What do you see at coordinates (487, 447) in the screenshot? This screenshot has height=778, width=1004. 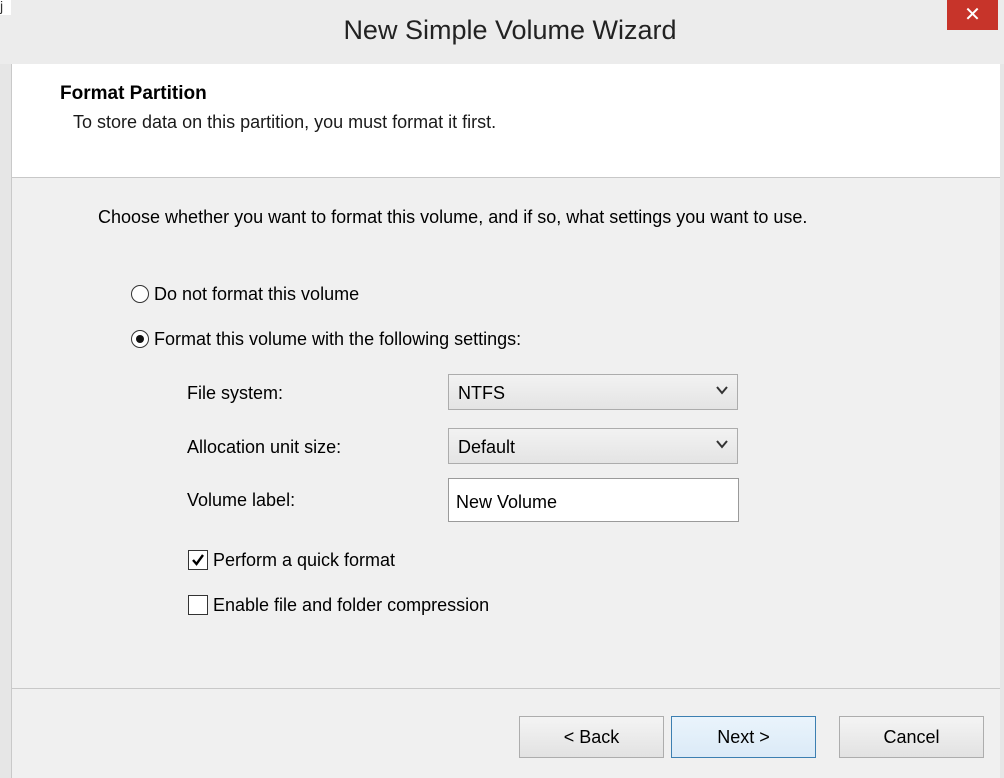 I see `allocation-unit-value: Default` at bounding box center [487, 447].